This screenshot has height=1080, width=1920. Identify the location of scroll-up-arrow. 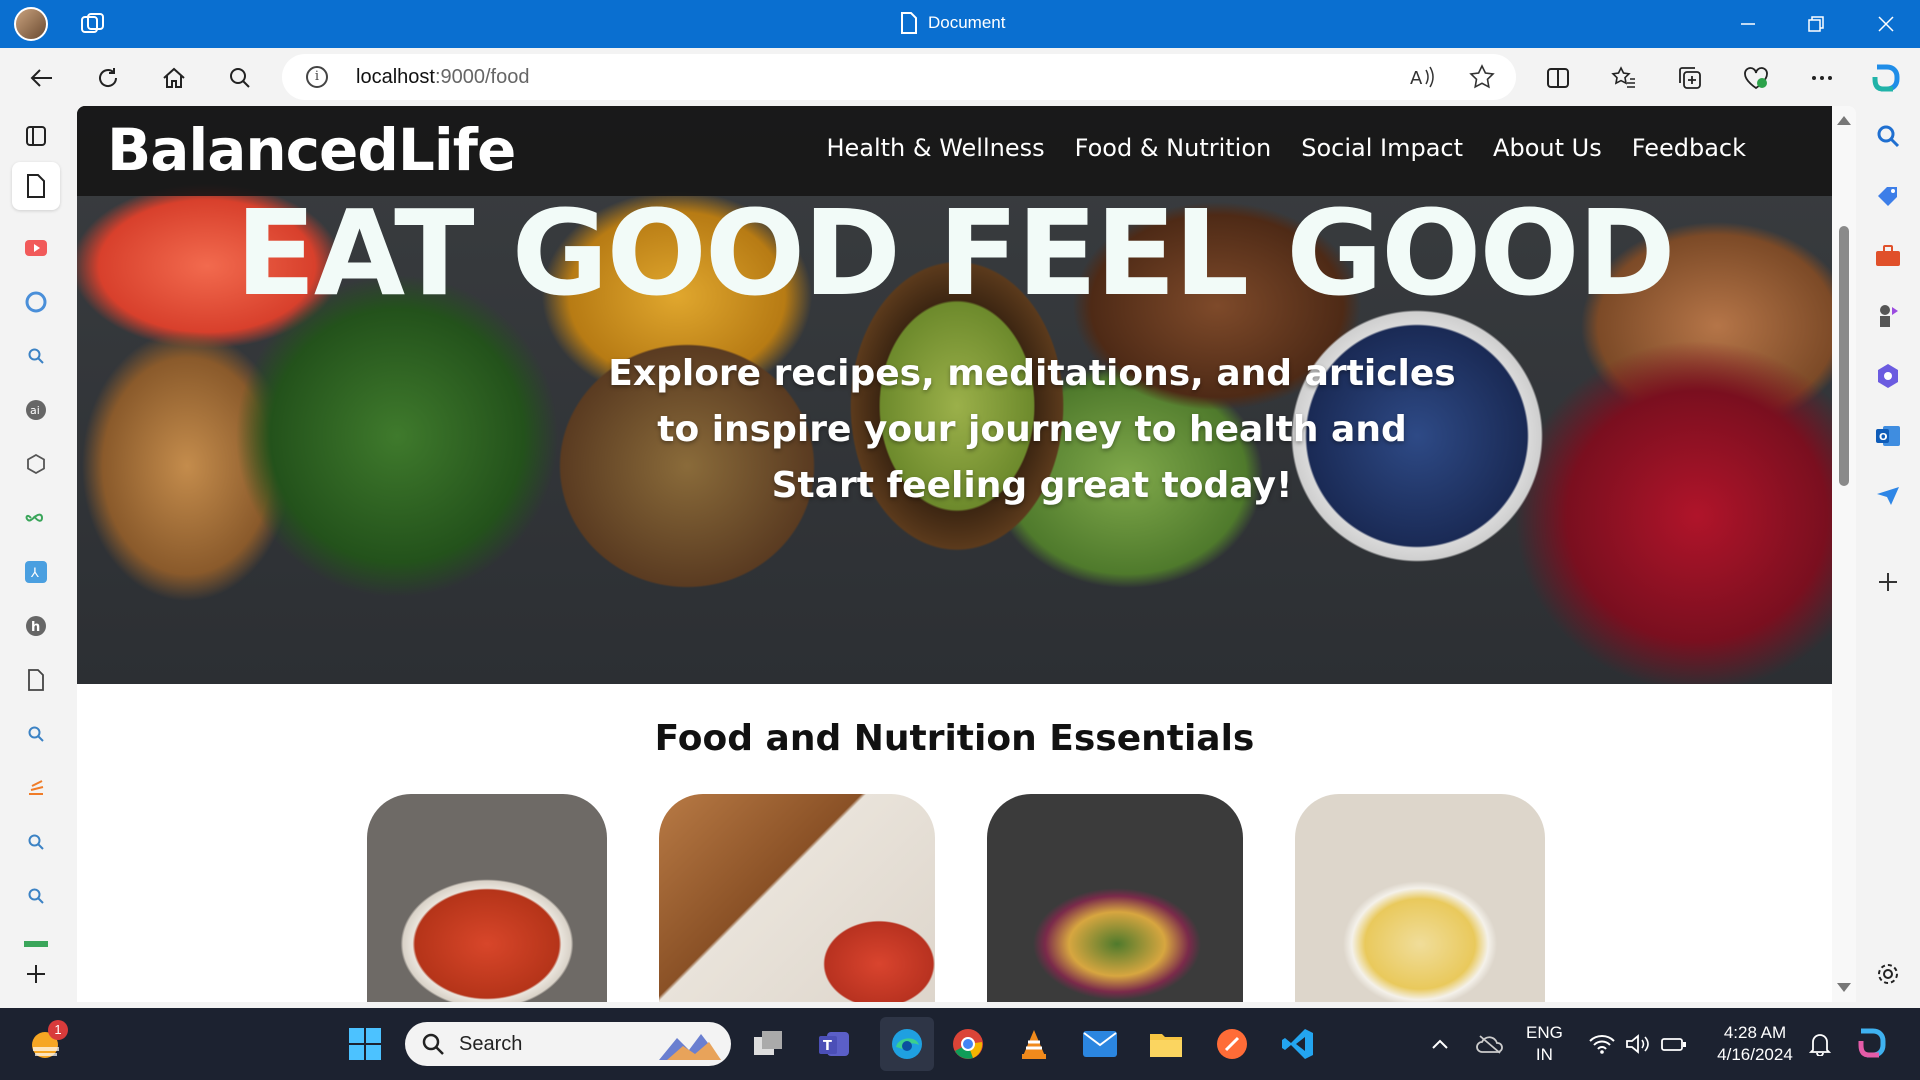
(1844, 120).